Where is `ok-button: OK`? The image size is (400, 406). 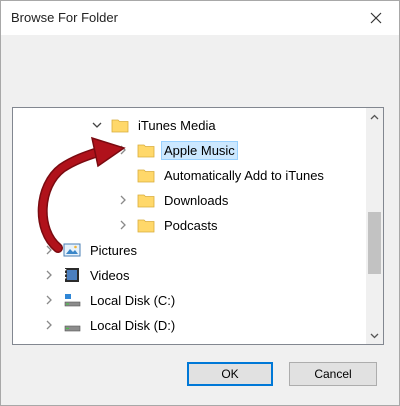
ok-button: OK is located at coordinates (230, 374).